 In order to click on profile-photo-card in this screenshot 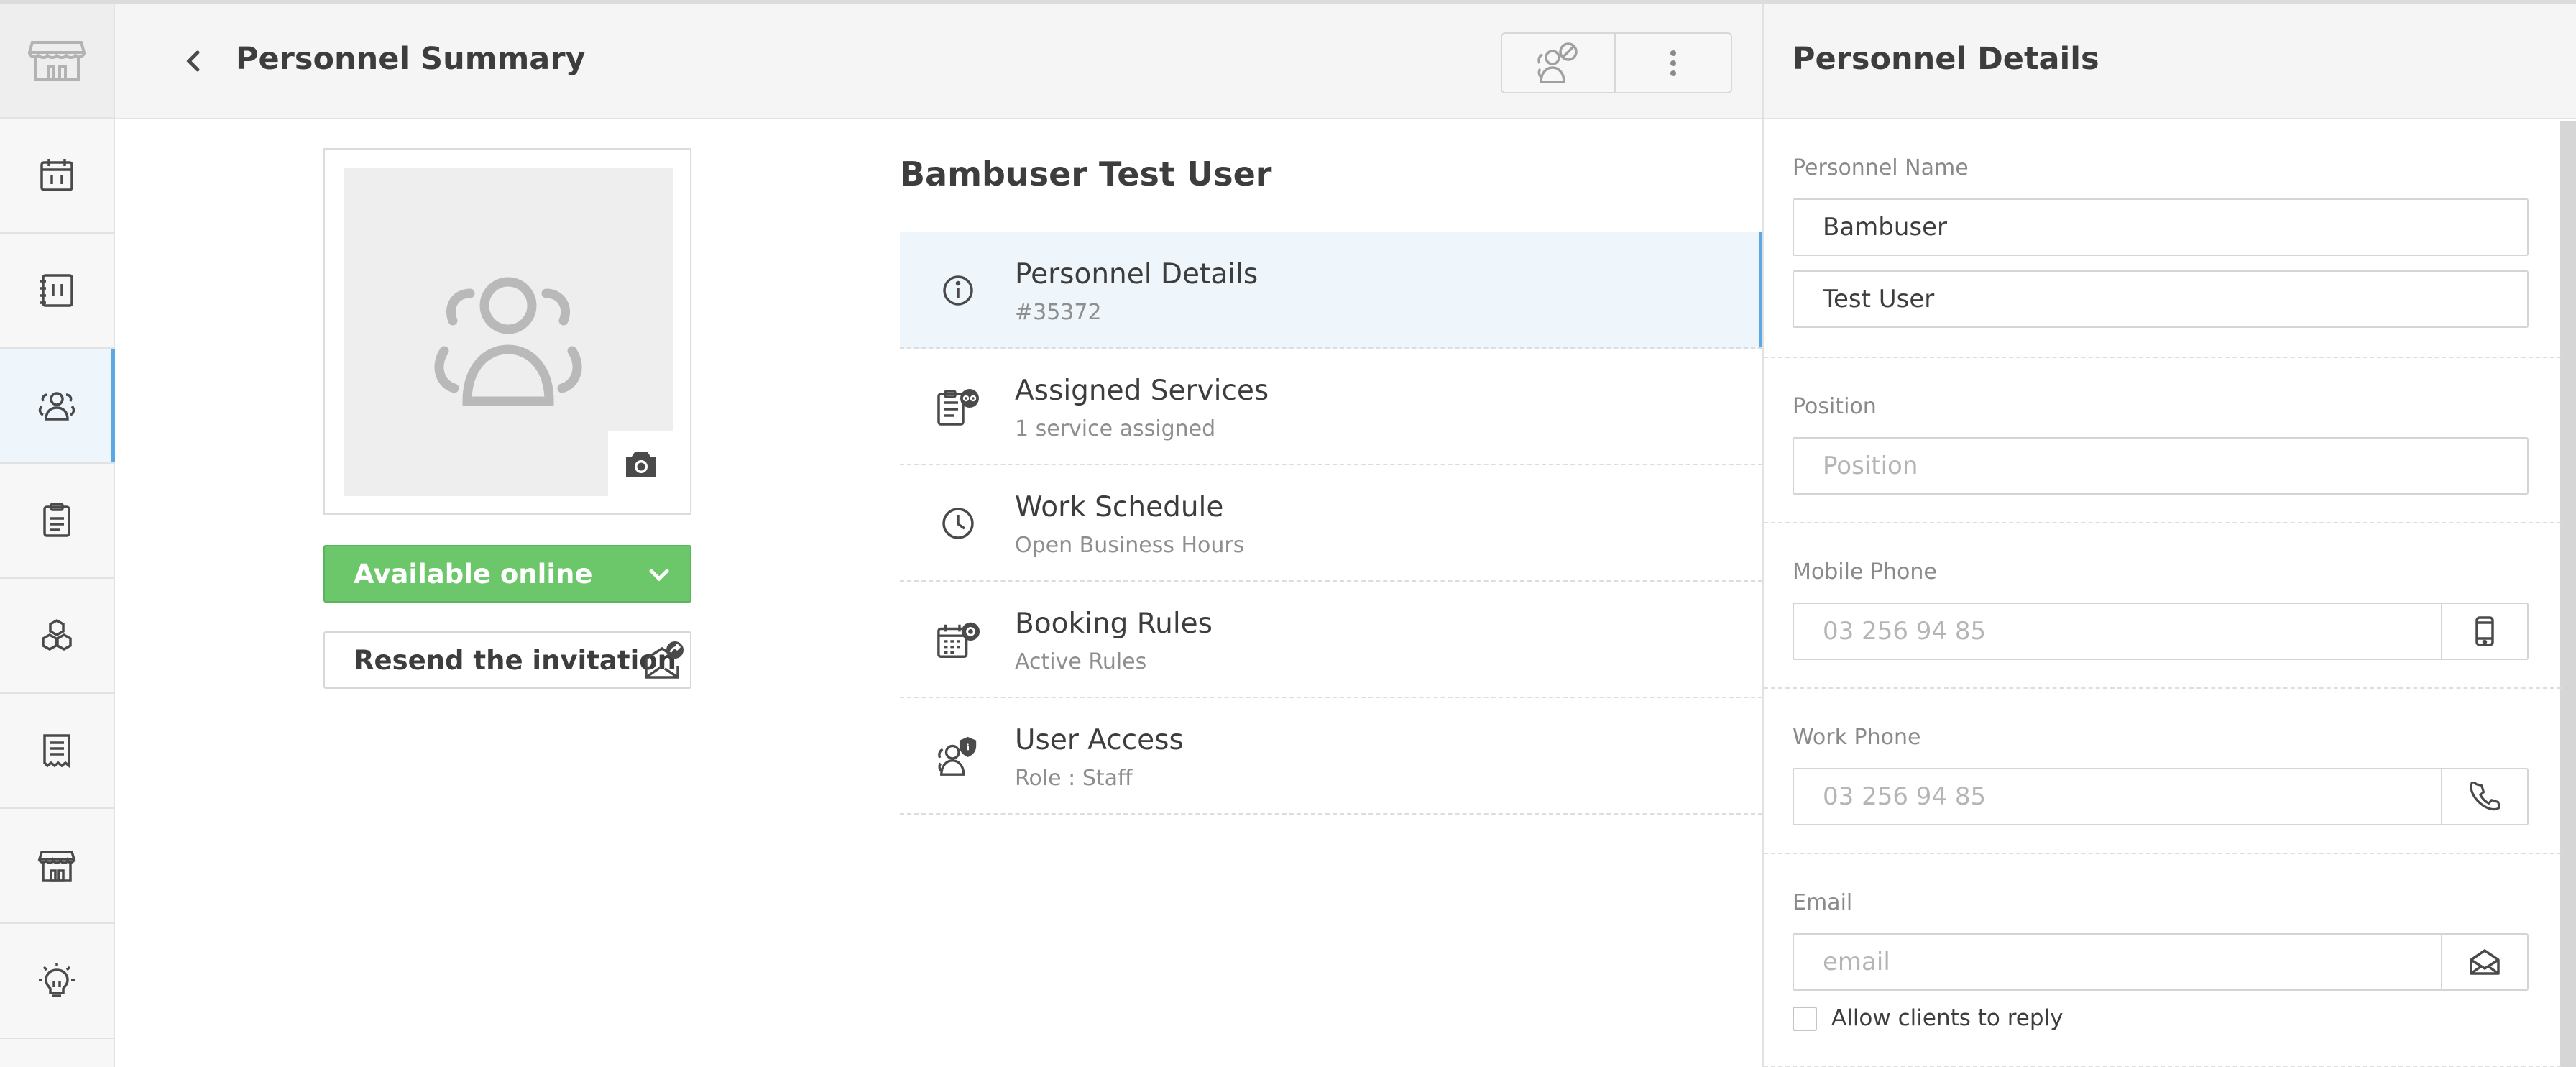, I will do `click(507, 331)`.